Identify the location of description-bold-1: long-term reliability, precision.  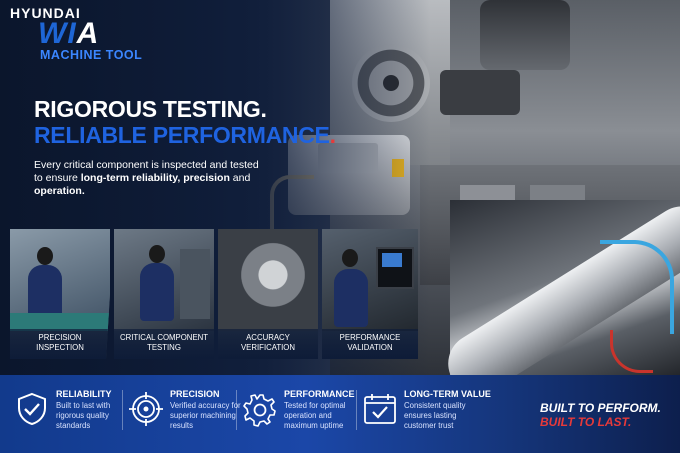
(155, 178).